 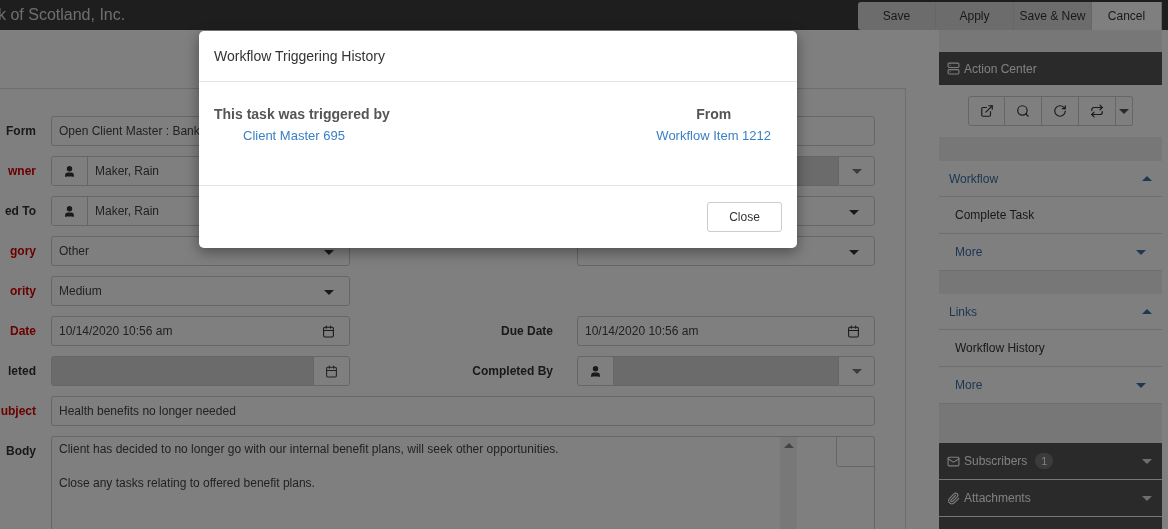 I want to click on field-label: ority, so click(x=22, y=291).